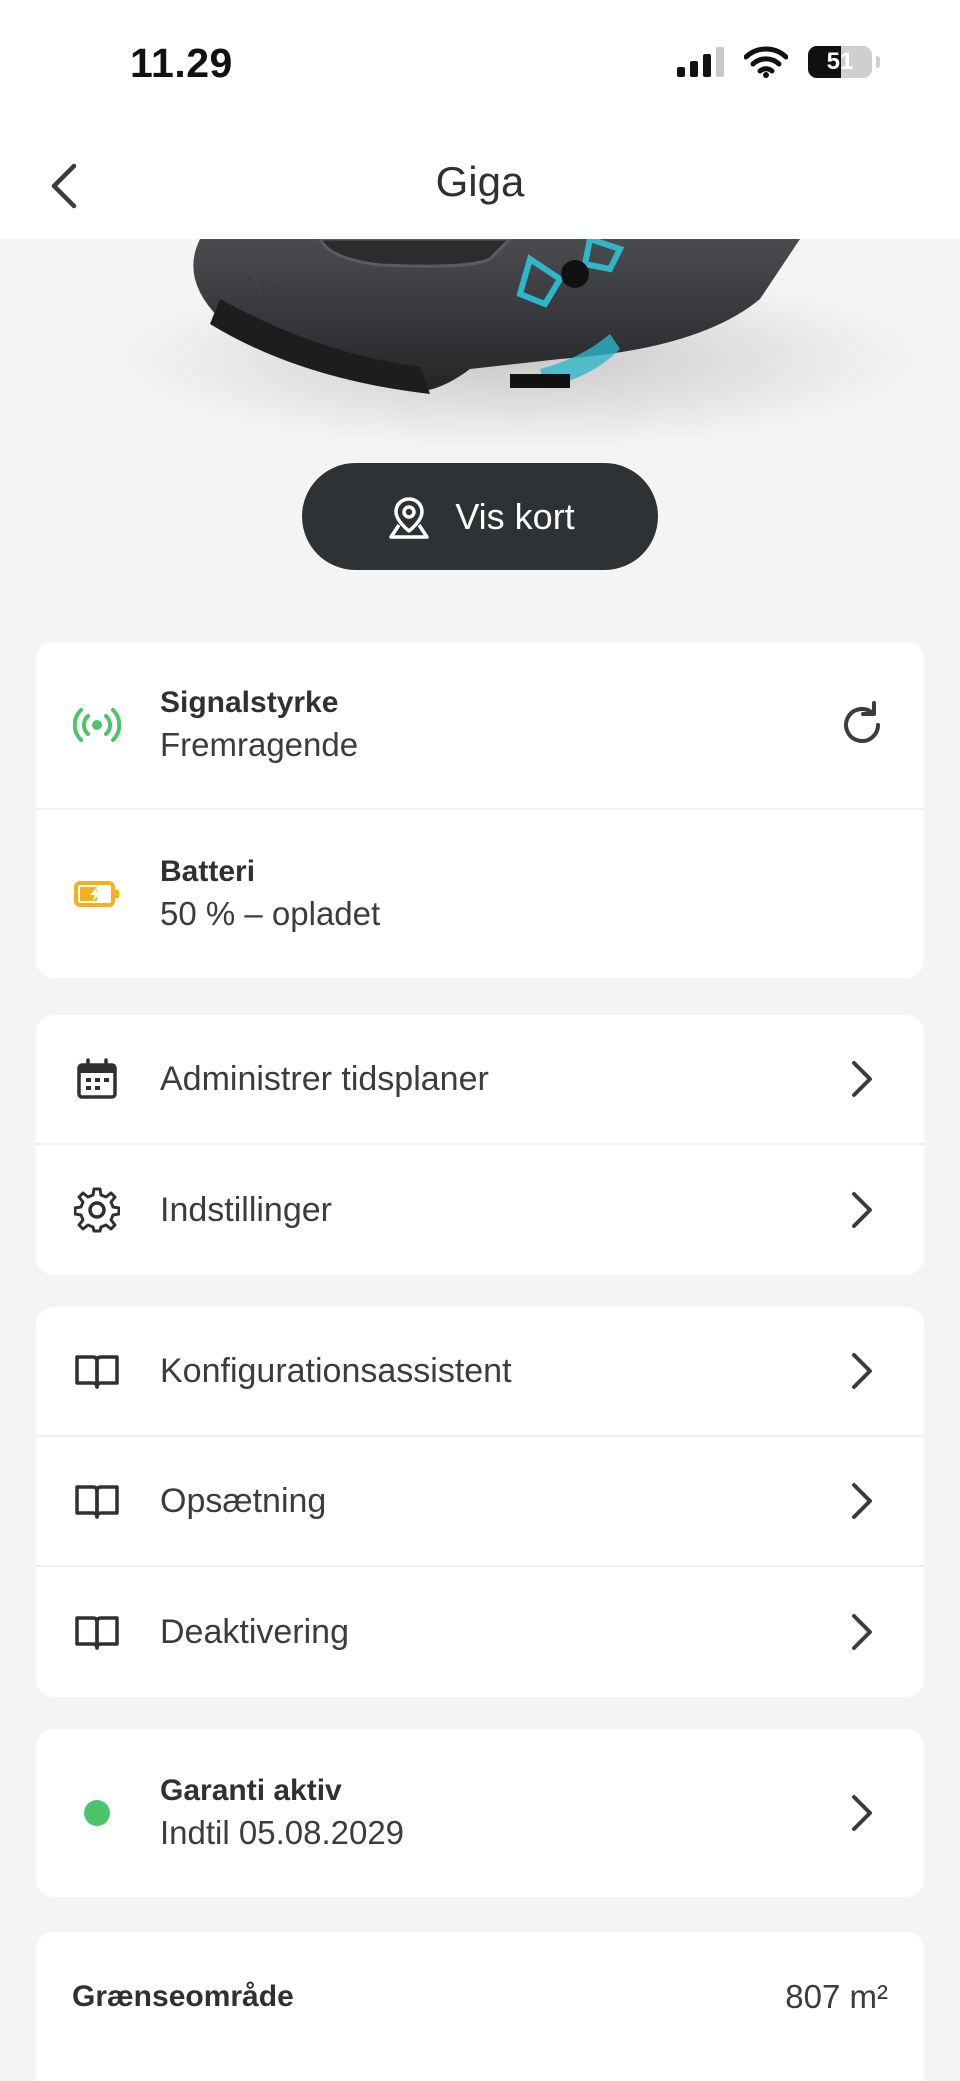 The image size is (960, 2081). Describe the element at coordinates (270, 913) in the screenshot. I see `battery-value: 50 % – opladet` at that location.